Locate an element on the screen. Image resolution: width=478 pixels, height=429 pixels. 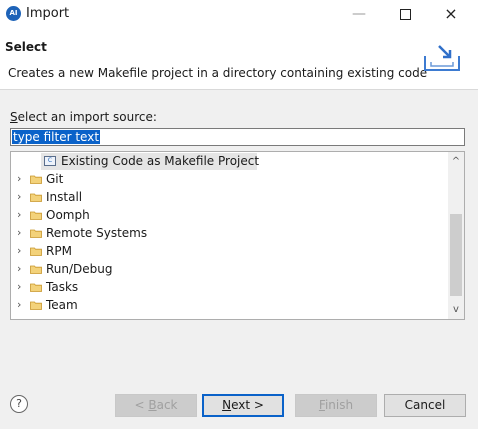
minimize-button: — is located at coordinates (359, 14).